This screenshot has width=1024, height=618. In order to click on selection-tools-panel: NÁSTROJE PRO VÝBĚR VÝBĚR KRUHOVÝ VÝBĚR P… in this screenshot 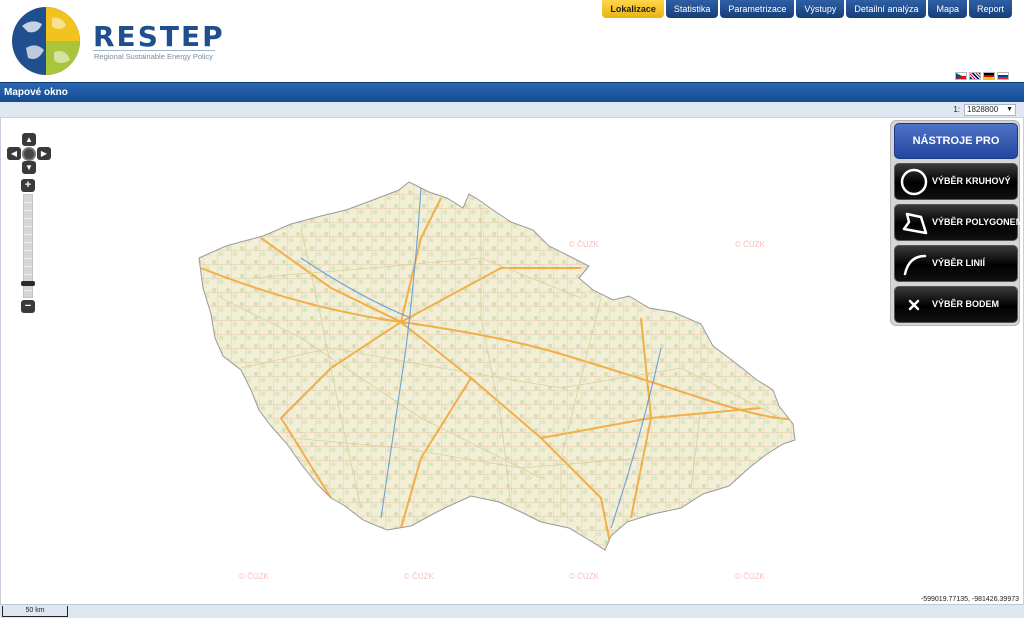, I will do `click(956, 223)`.